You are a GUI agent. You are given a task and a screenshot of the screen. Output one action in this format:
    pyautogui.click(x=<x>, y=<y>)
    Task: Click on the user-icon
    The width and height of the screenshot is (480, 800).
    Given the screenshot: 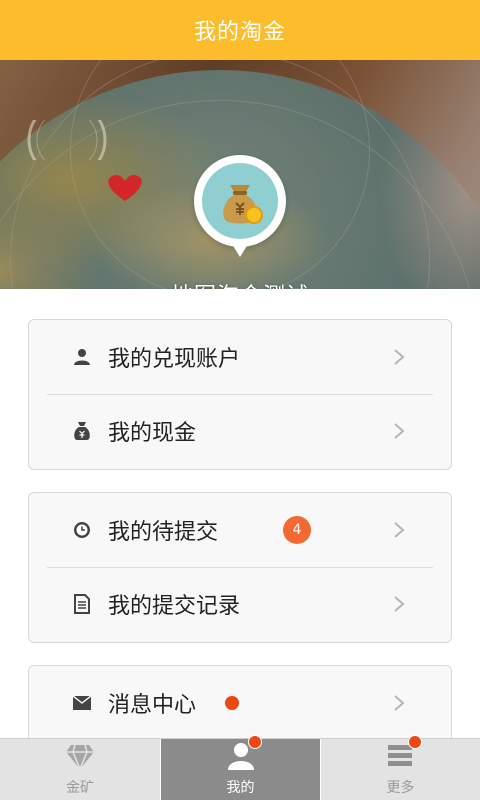 What is the action you would take?
    pyautogui.click(x=82, y=357)
    